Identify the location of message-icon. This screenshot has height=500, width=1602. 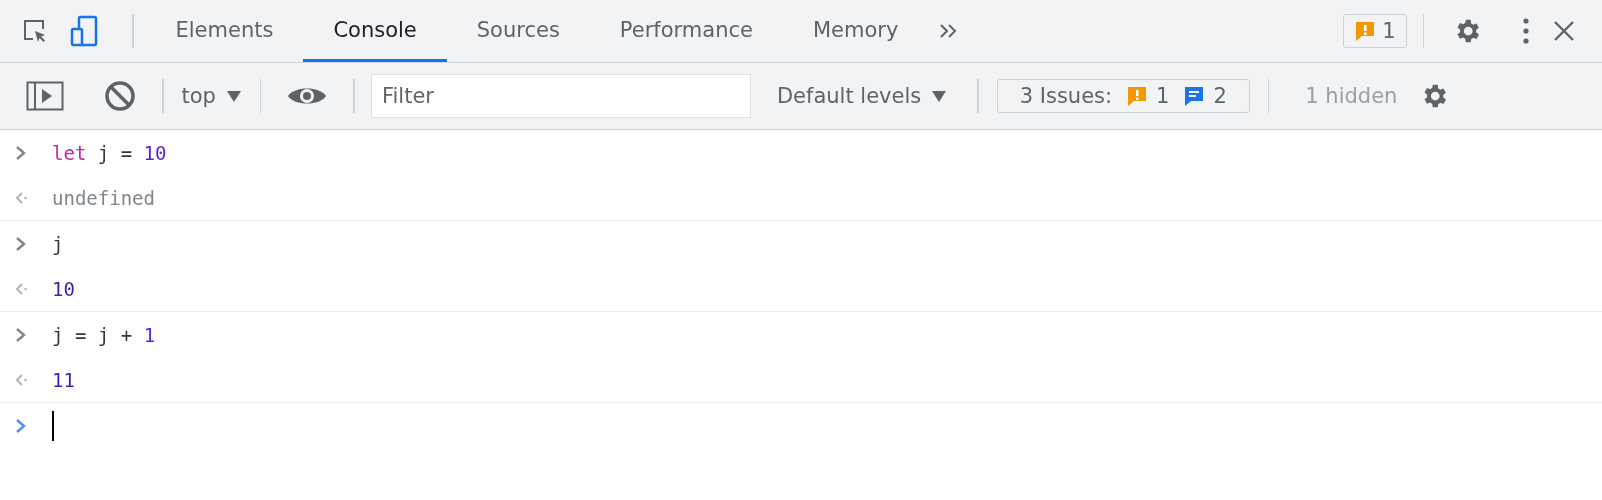
(1194, 96).